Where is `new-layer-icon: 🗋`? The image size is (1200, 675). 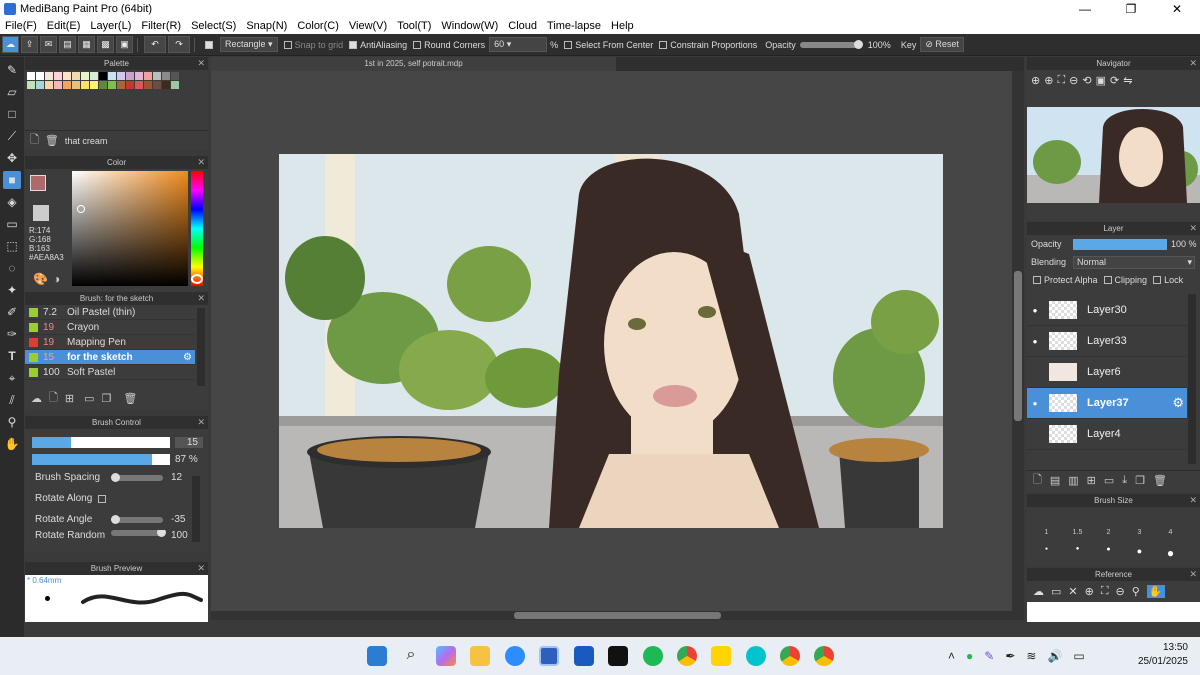 new-layer-icon: 🗋 is located at coordinates (1037, 480).